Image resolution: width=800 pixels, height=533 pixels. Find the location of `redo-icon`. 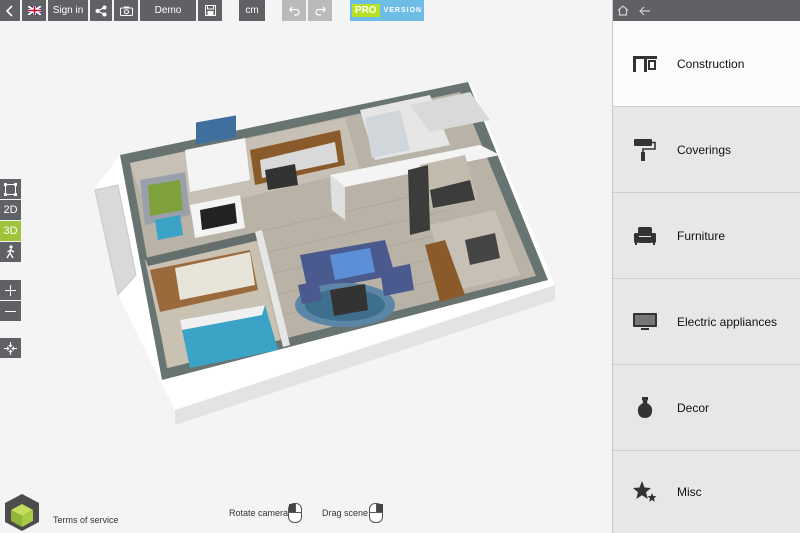

redo-icon is located at coordinates (320, 11).